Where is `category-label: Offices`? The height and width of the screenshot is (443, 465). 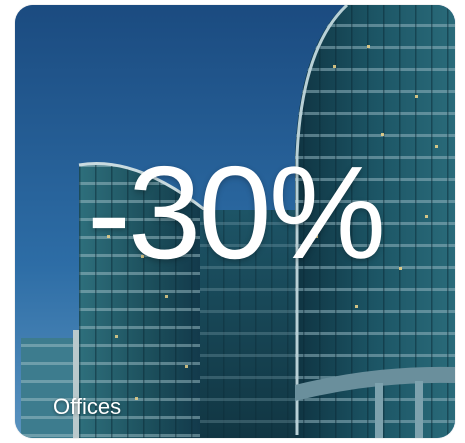
category-label: Offices is located at coordinates (87, 406).